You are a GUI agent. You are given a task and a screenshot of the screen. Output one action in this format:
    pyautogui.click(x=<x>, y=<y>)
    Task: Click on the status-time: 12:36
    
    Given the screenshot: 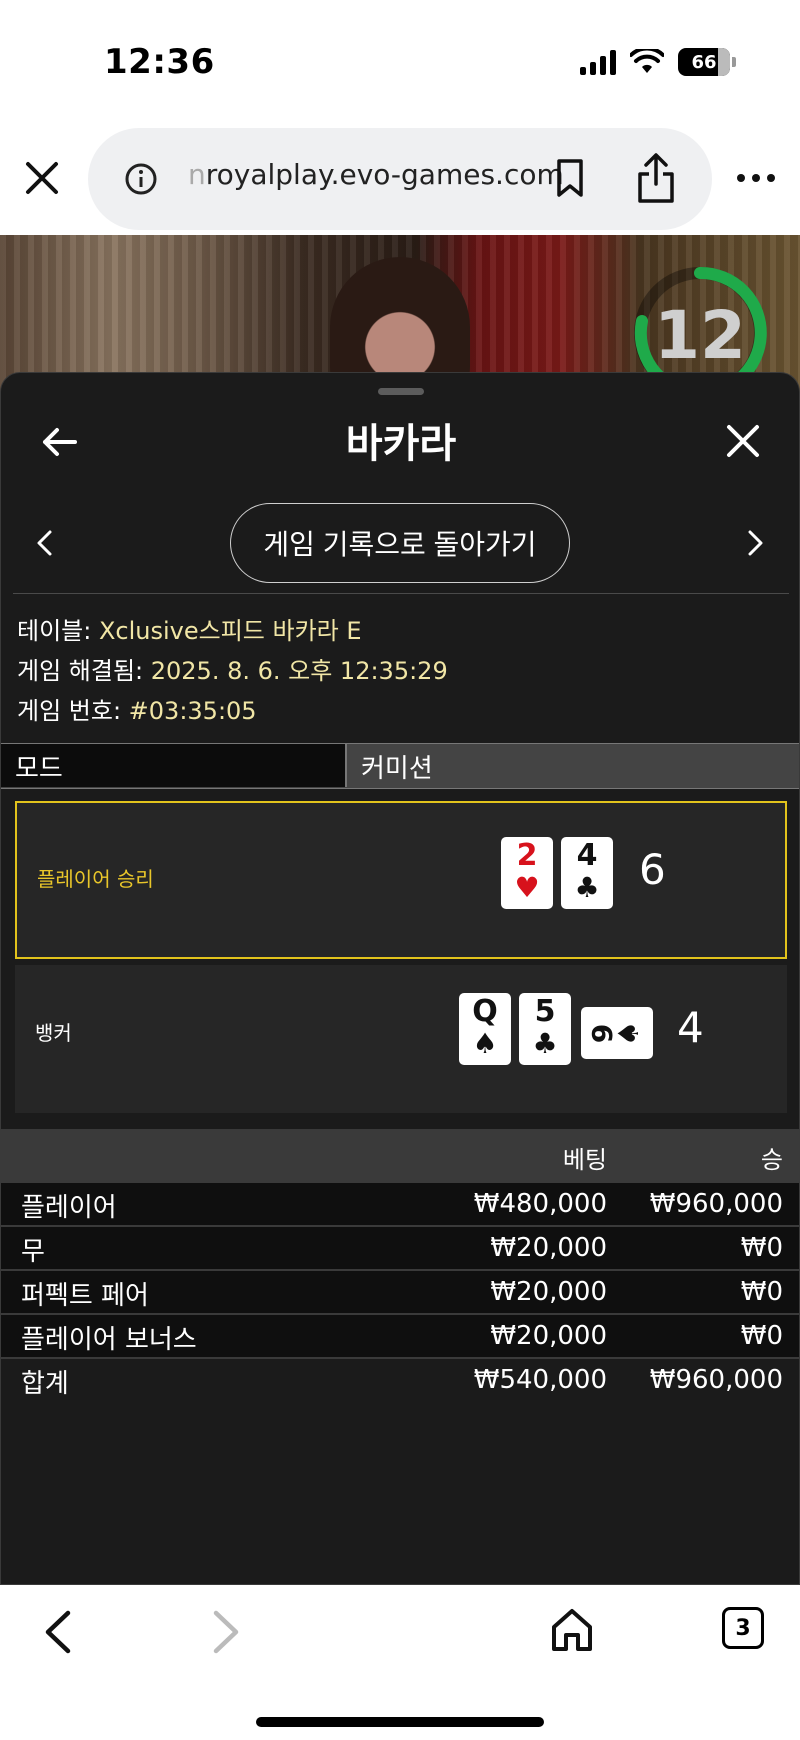 What is the action you would take?
    pyautogui.click(x=159, y=62)
    